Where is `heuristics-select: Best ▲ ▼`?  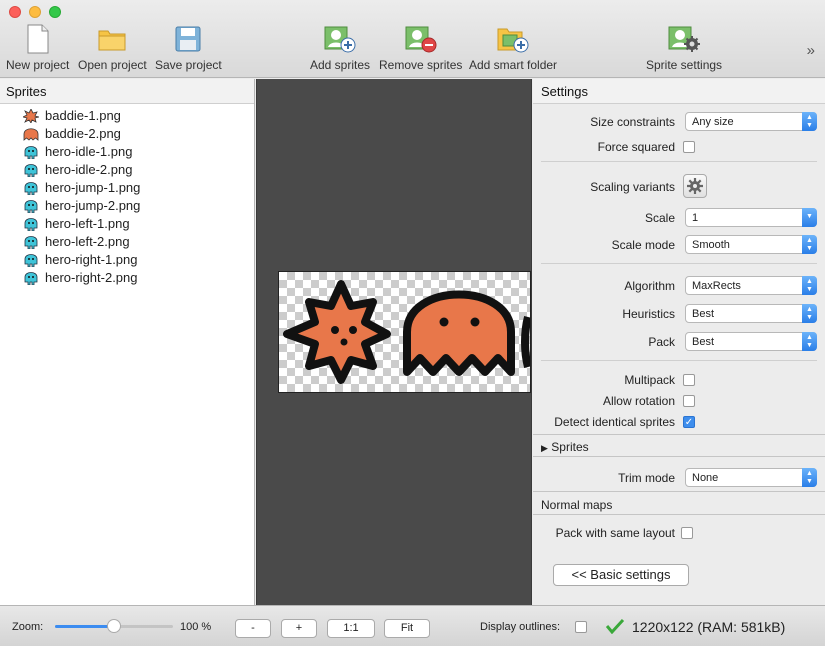
heuristics-select: Best ▲ ▼ is located at coordinates (751, 313).